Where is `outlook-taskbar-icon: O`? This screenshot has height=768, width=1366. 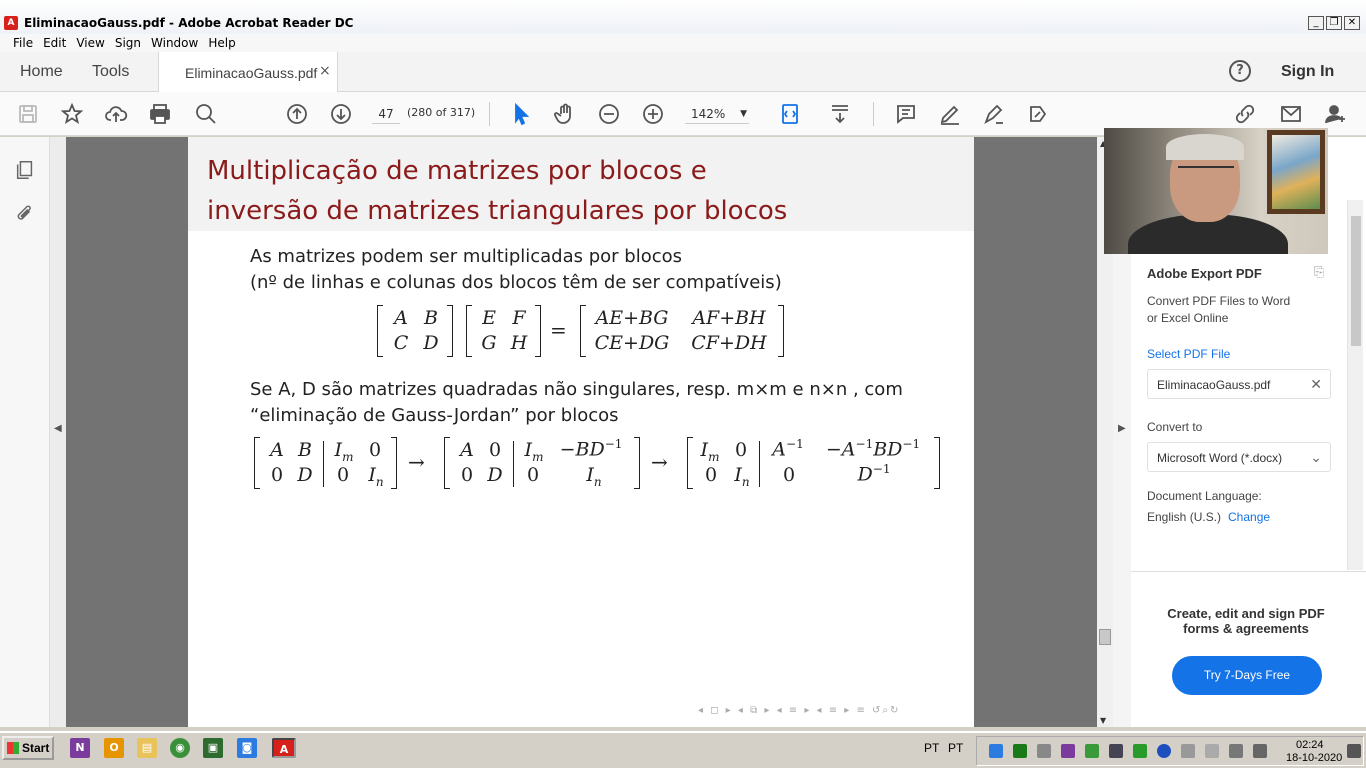
outlook-taskbar-icon: O is located at coordinates (114, 748).